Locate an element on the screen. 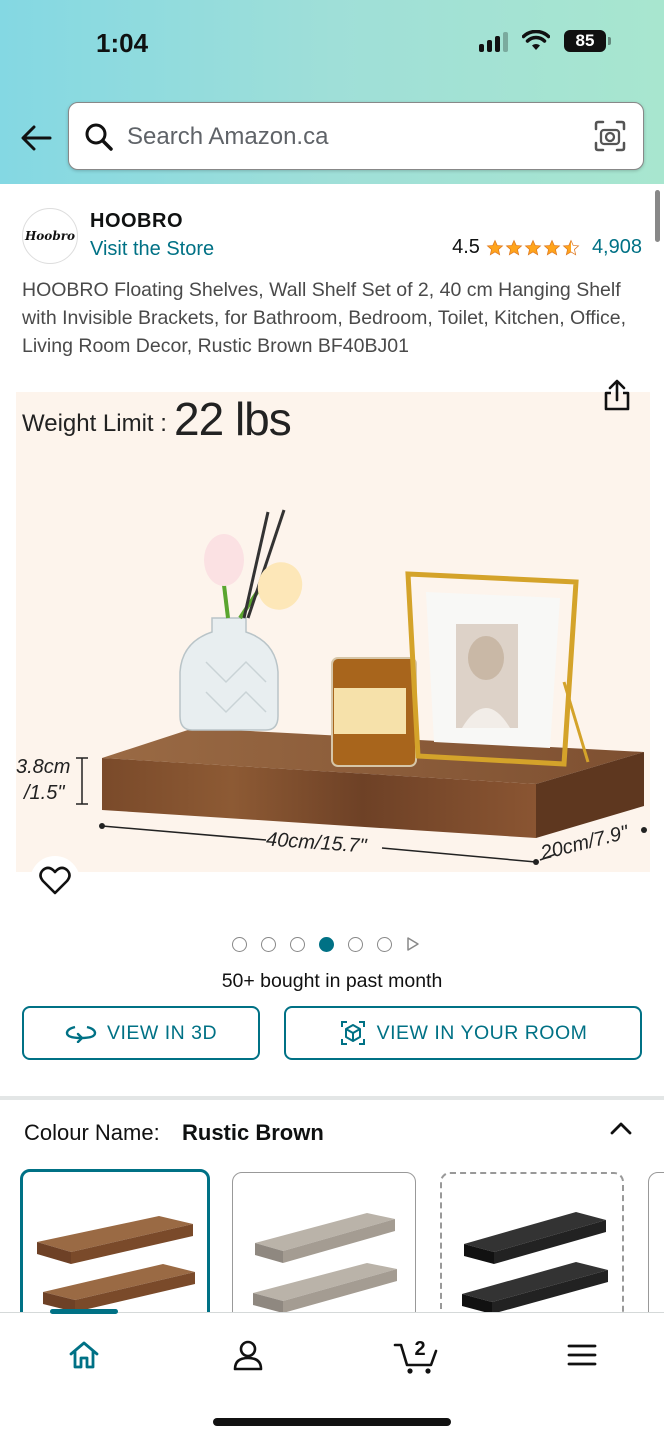 The width and height of the screenshot is (664, 1440). colour-swatch-rustic-brown is located at coordinates (115, 1249).